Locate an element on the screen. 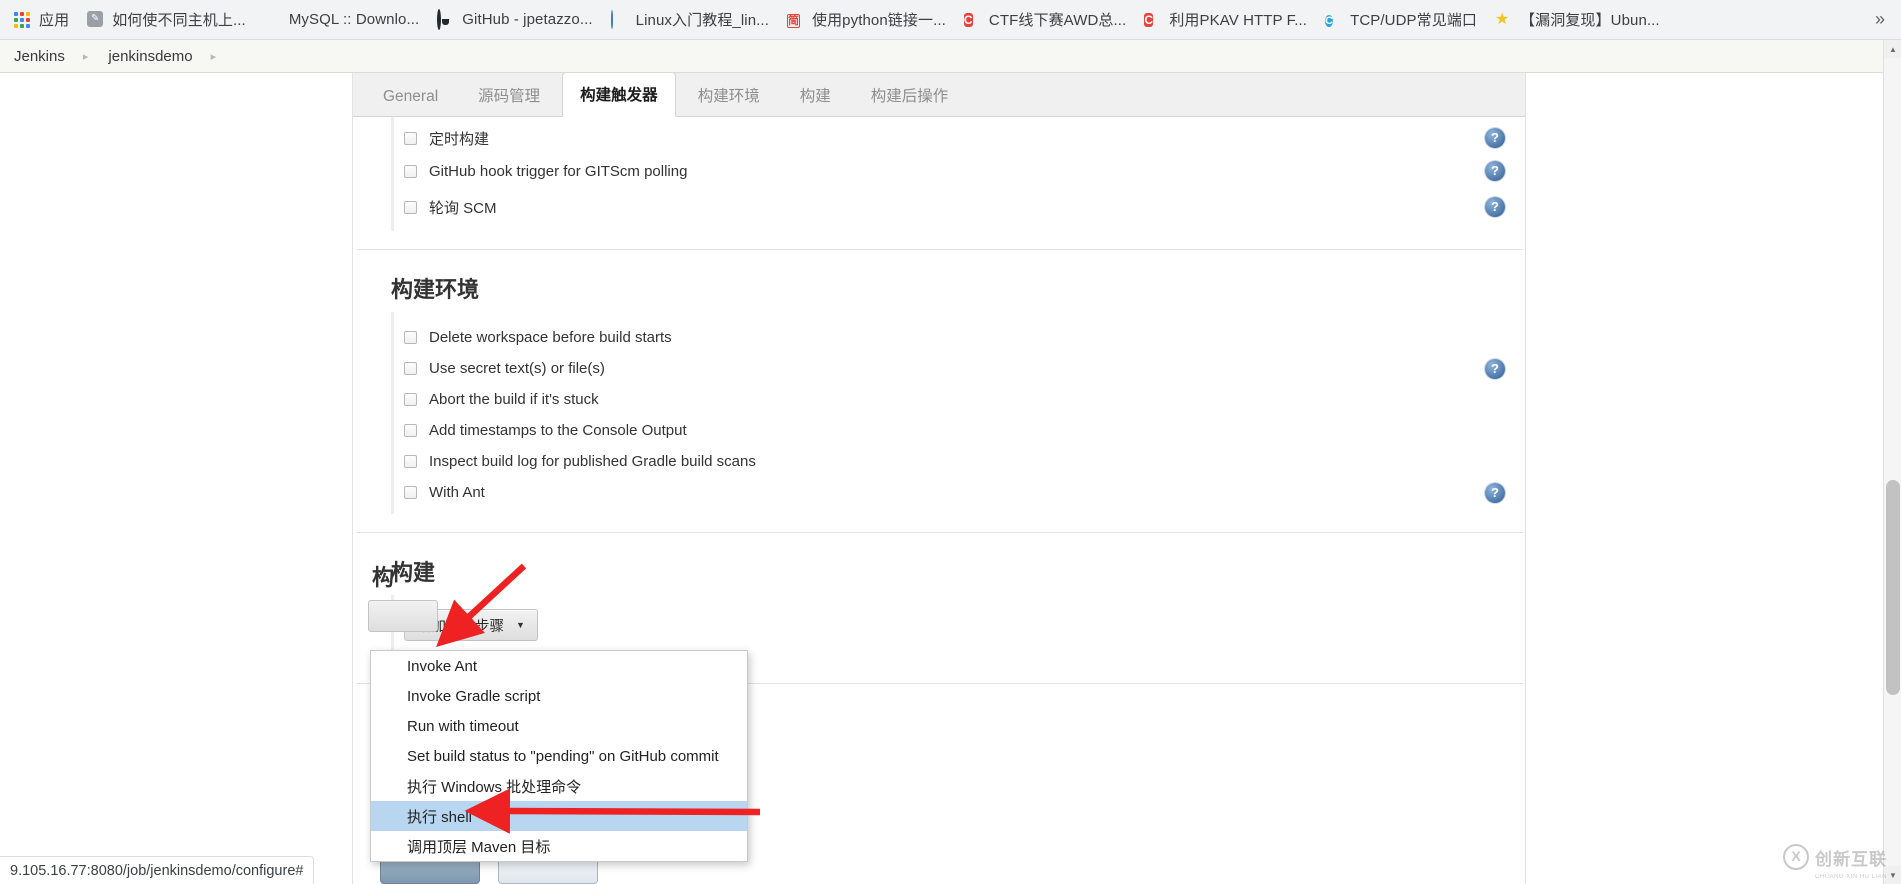  menu-item-invoke-top-level-maven: 调用顶层 Maven 目标 is located at coordinates (559, 846).